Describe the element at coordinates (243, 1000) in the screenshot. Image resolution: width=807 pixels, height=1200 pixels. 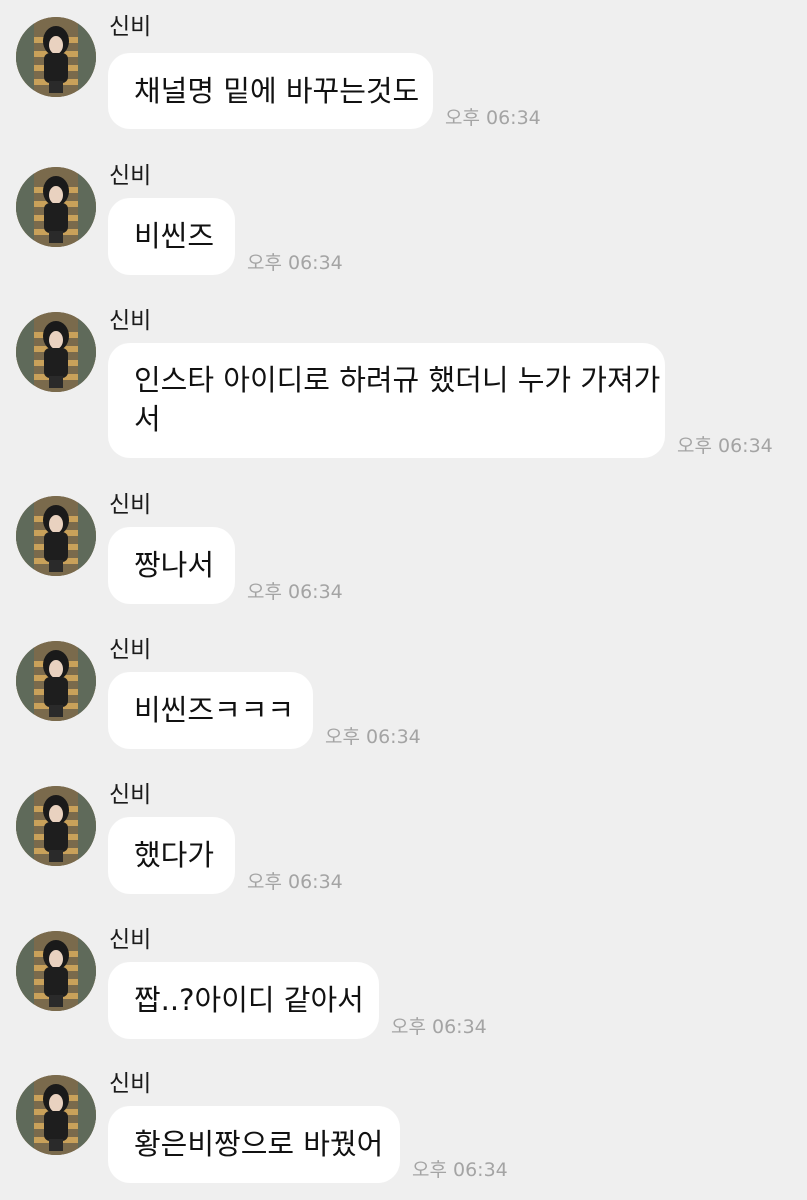
I see `message-bubble: 짭..?아이디 같아서` at that location.